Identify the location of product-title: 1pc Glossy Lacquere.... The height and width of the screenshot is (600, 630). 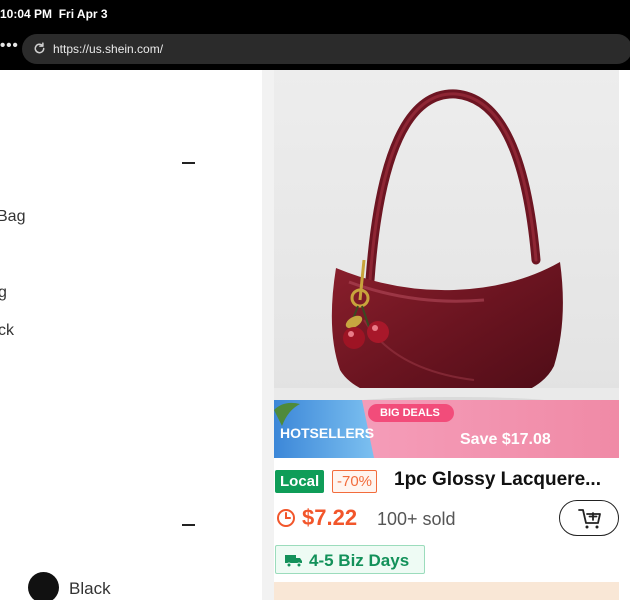
(497, 480).